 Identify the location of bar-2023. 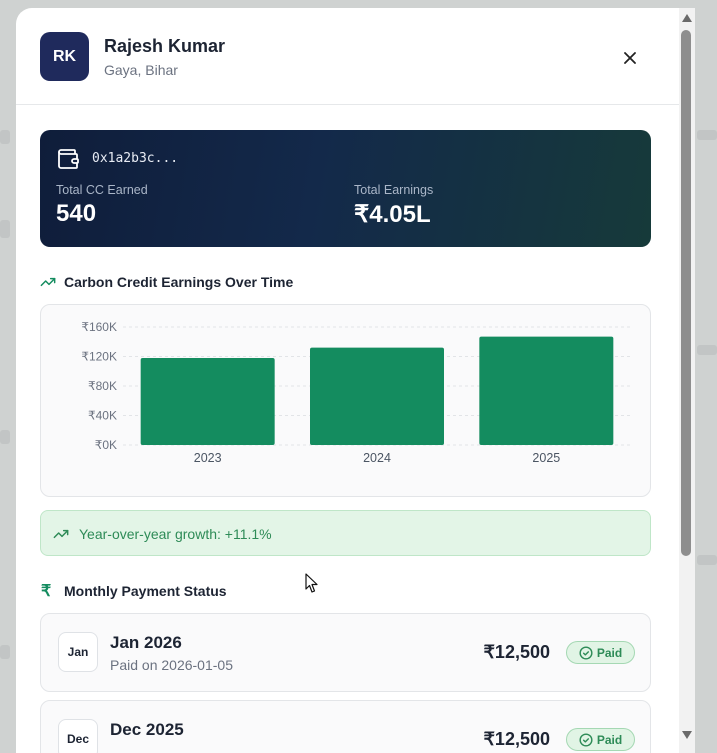
(207, 401).